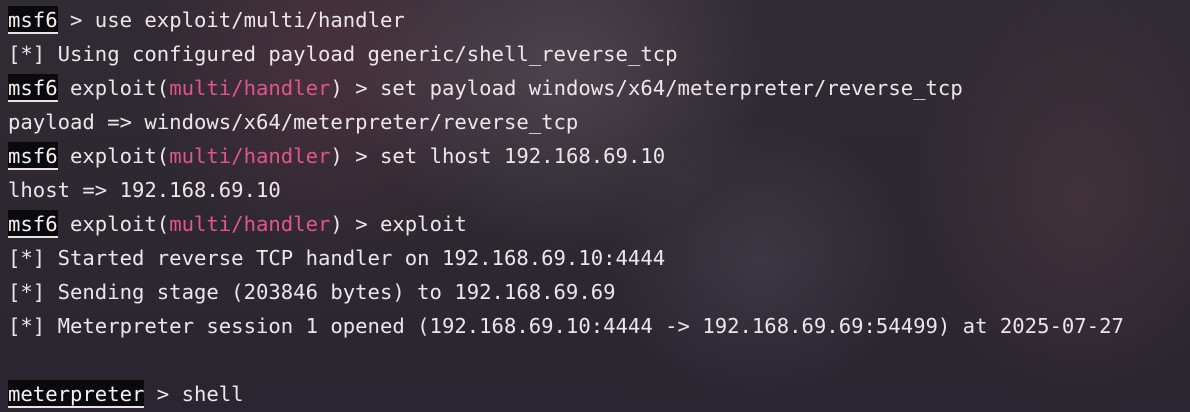  What do you see at coordinates (599, 224) in the screenshot?
I see `terminal-line-exploit: msf6 exploit(multi/handler) > exploit` at bounding box center [599, 224].